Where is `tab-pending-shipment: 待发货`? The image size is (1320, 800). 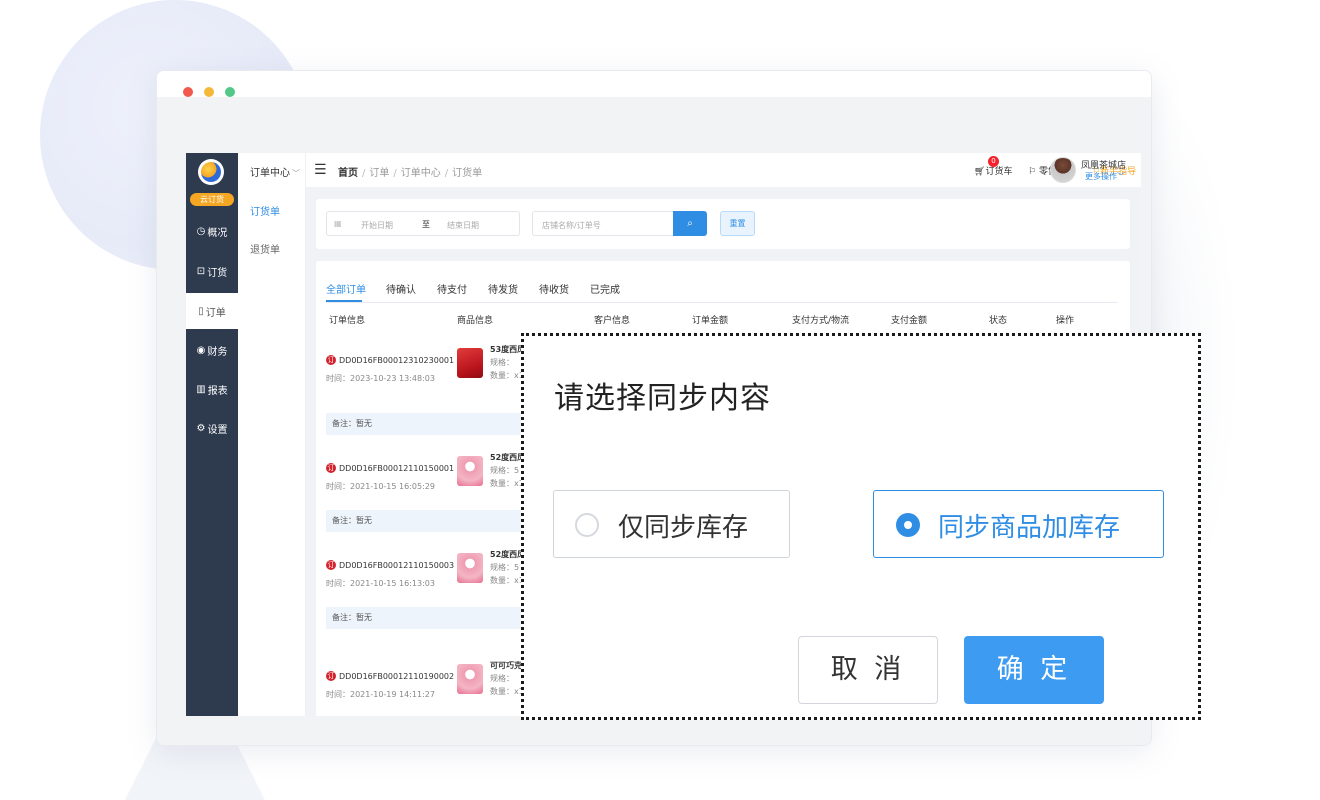
tab-pending-shipment: 待发货 is located at coordinates (503, 288).